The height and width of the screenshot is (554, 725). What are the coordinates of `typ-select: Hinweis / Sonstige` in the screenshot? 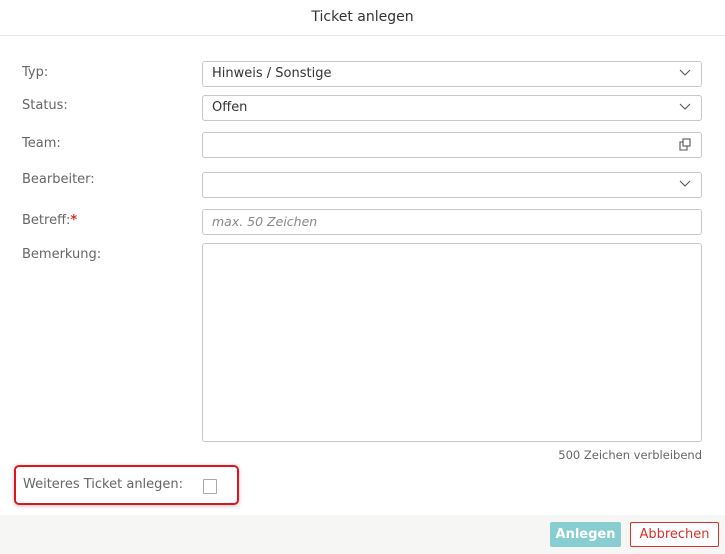 It's located at (452, 74).